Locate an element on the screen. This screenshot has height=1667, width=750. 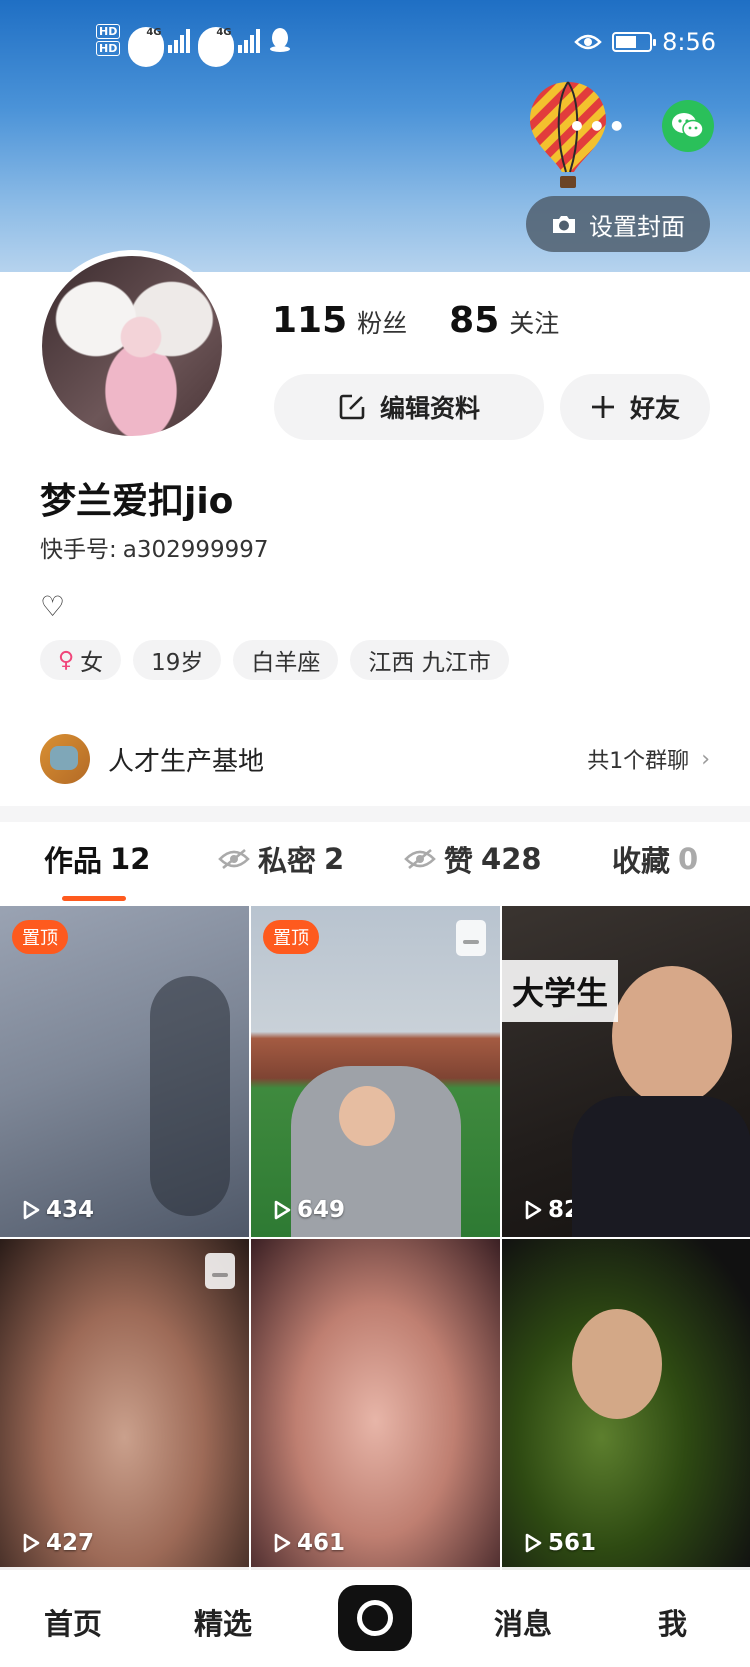
age-tag: 19岁 is located at coordinates (177, 660).